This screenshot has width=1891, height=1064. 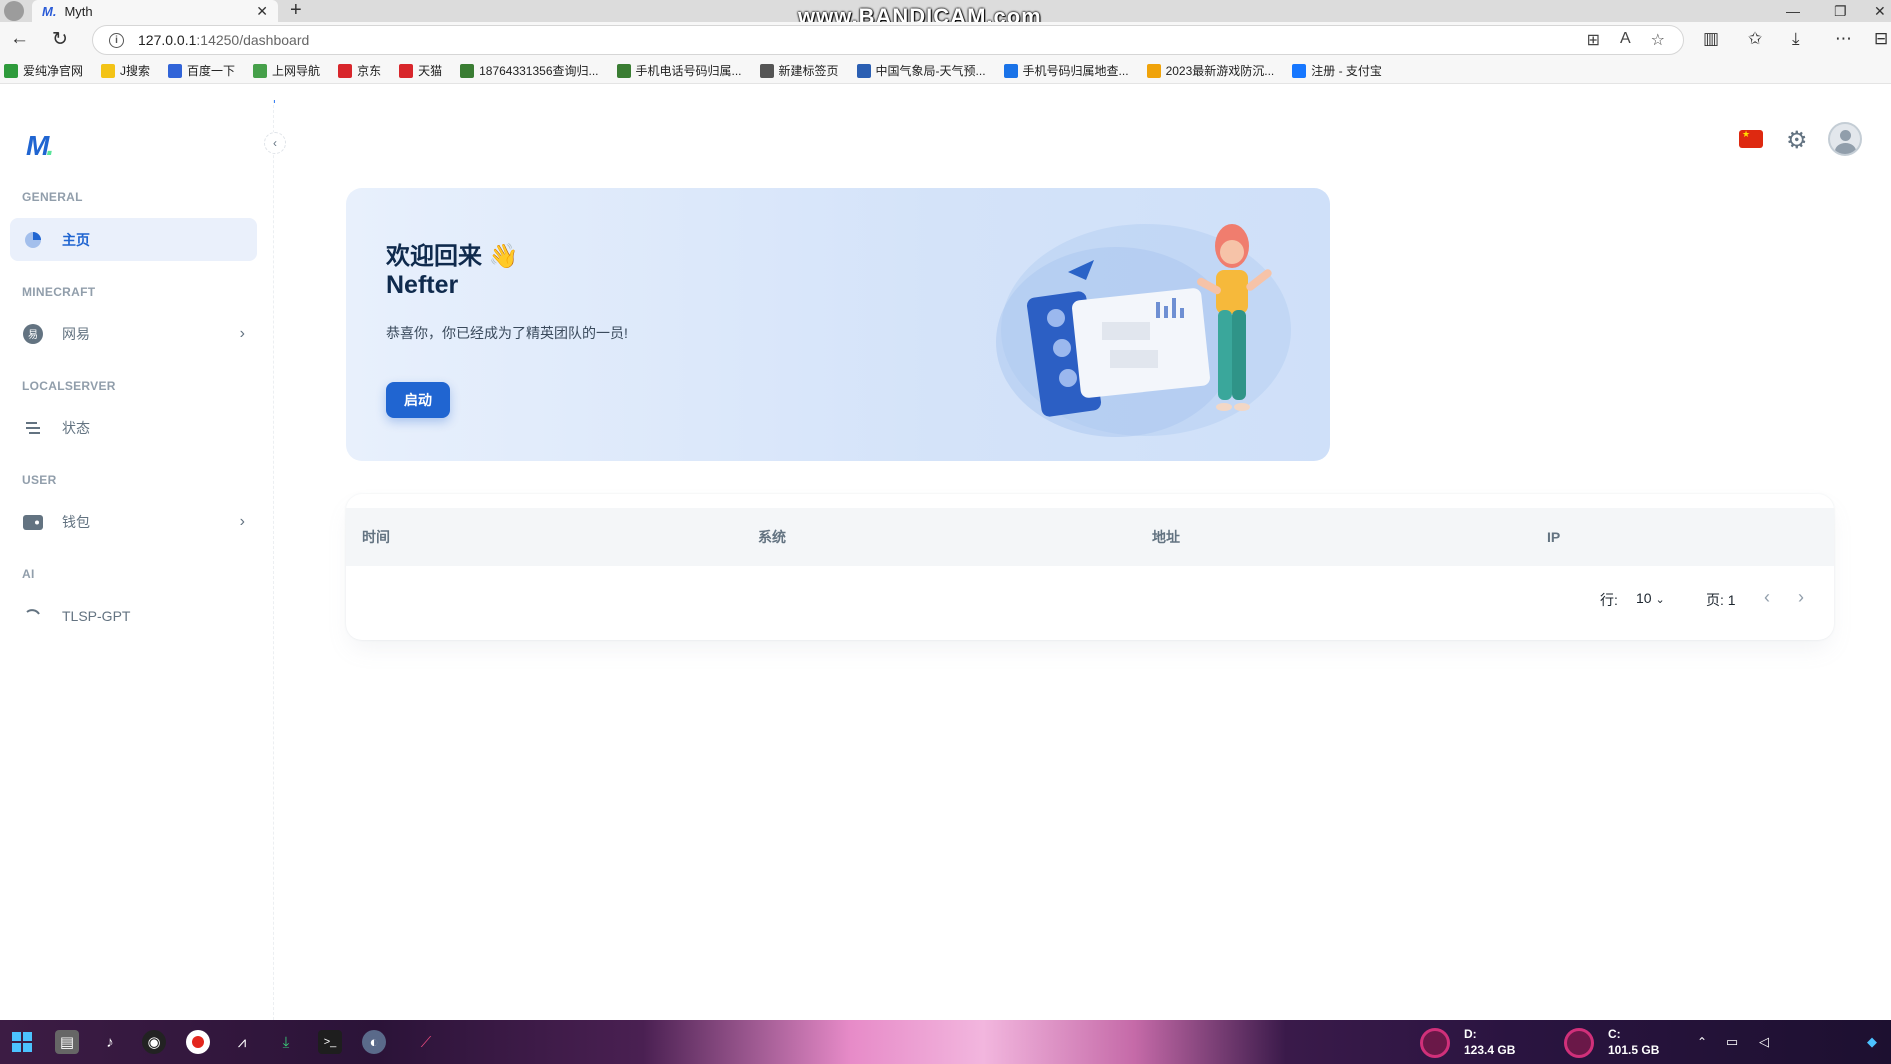 What do you see at coordinates (452, 256) in the screenshot?
I see `welcome-title: 欢迎回来 👋` at bounding box center [452, 256].